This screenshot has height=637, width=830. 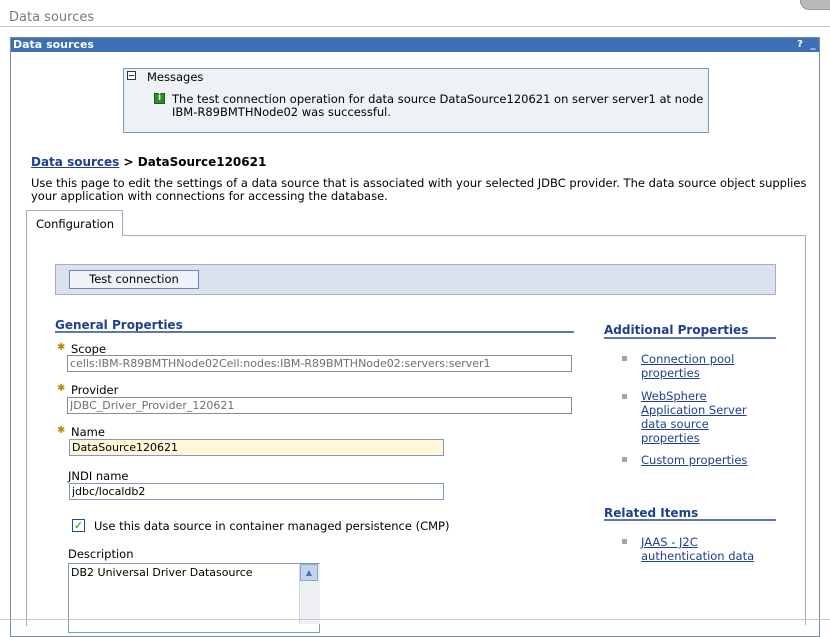 What do you see at coordinates (805, 430) in the screenshot?
I see `tab-panel-border-right` at bounding box center [805, 430].